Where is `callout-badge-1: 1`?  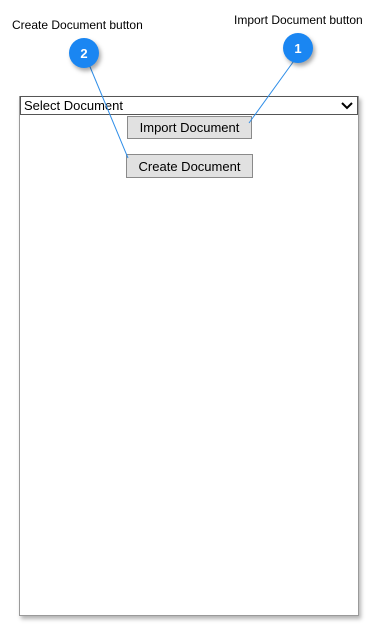
callout-badge-1: 1 is located at coordinates (298, 48).